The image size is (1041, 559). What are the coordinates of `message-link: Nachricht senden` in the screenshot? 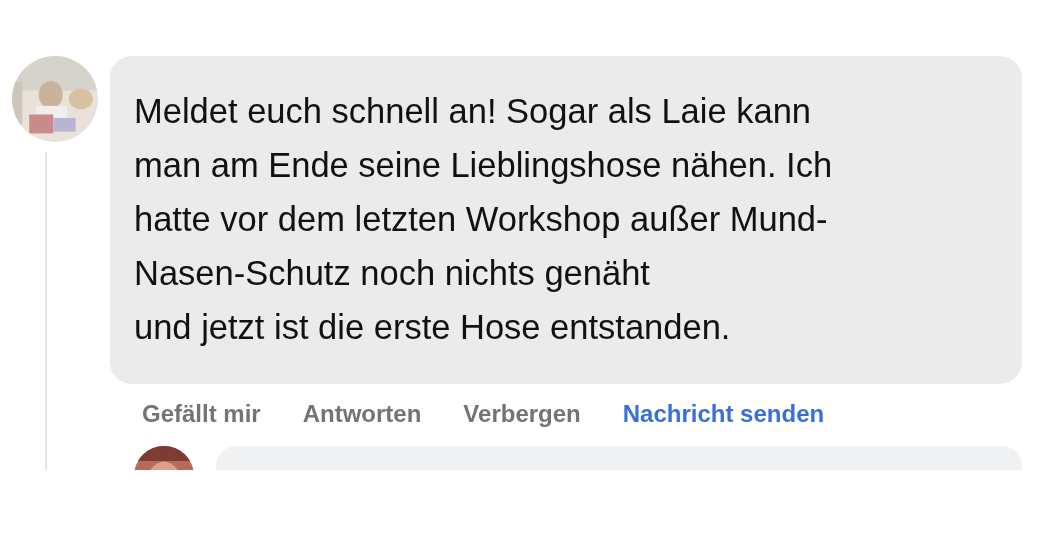 It's located at (723, 414).